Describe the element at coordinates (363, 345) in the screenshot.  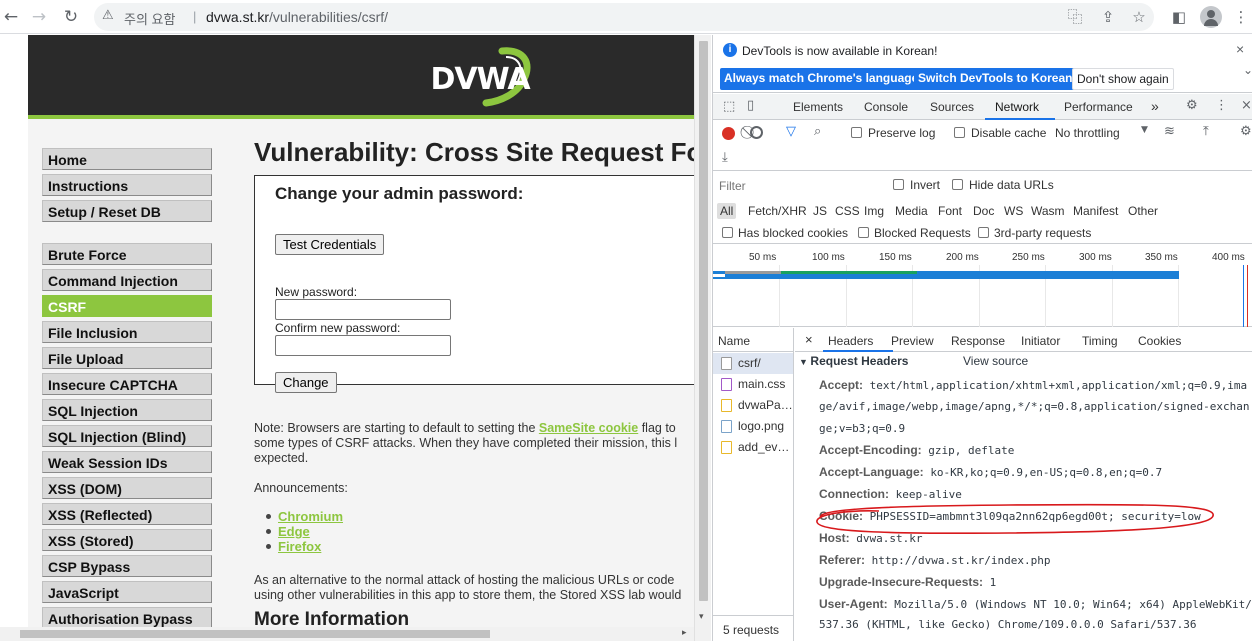
I see `confirm-password-input` at that location.